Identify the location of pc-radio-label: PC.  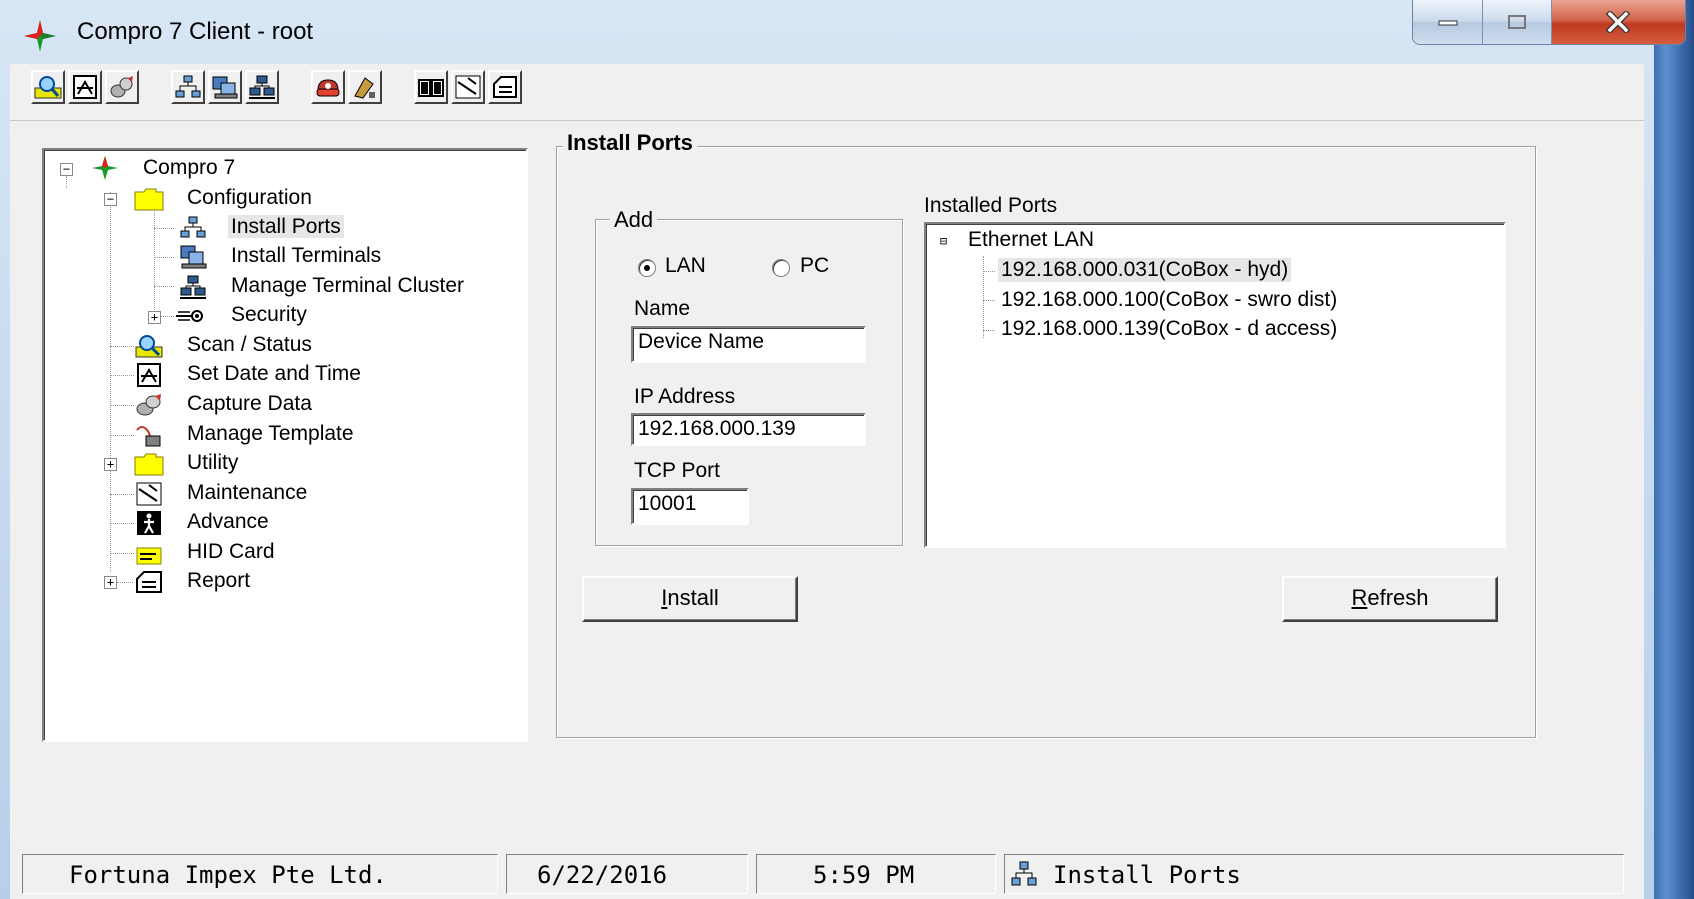
(815, 265).